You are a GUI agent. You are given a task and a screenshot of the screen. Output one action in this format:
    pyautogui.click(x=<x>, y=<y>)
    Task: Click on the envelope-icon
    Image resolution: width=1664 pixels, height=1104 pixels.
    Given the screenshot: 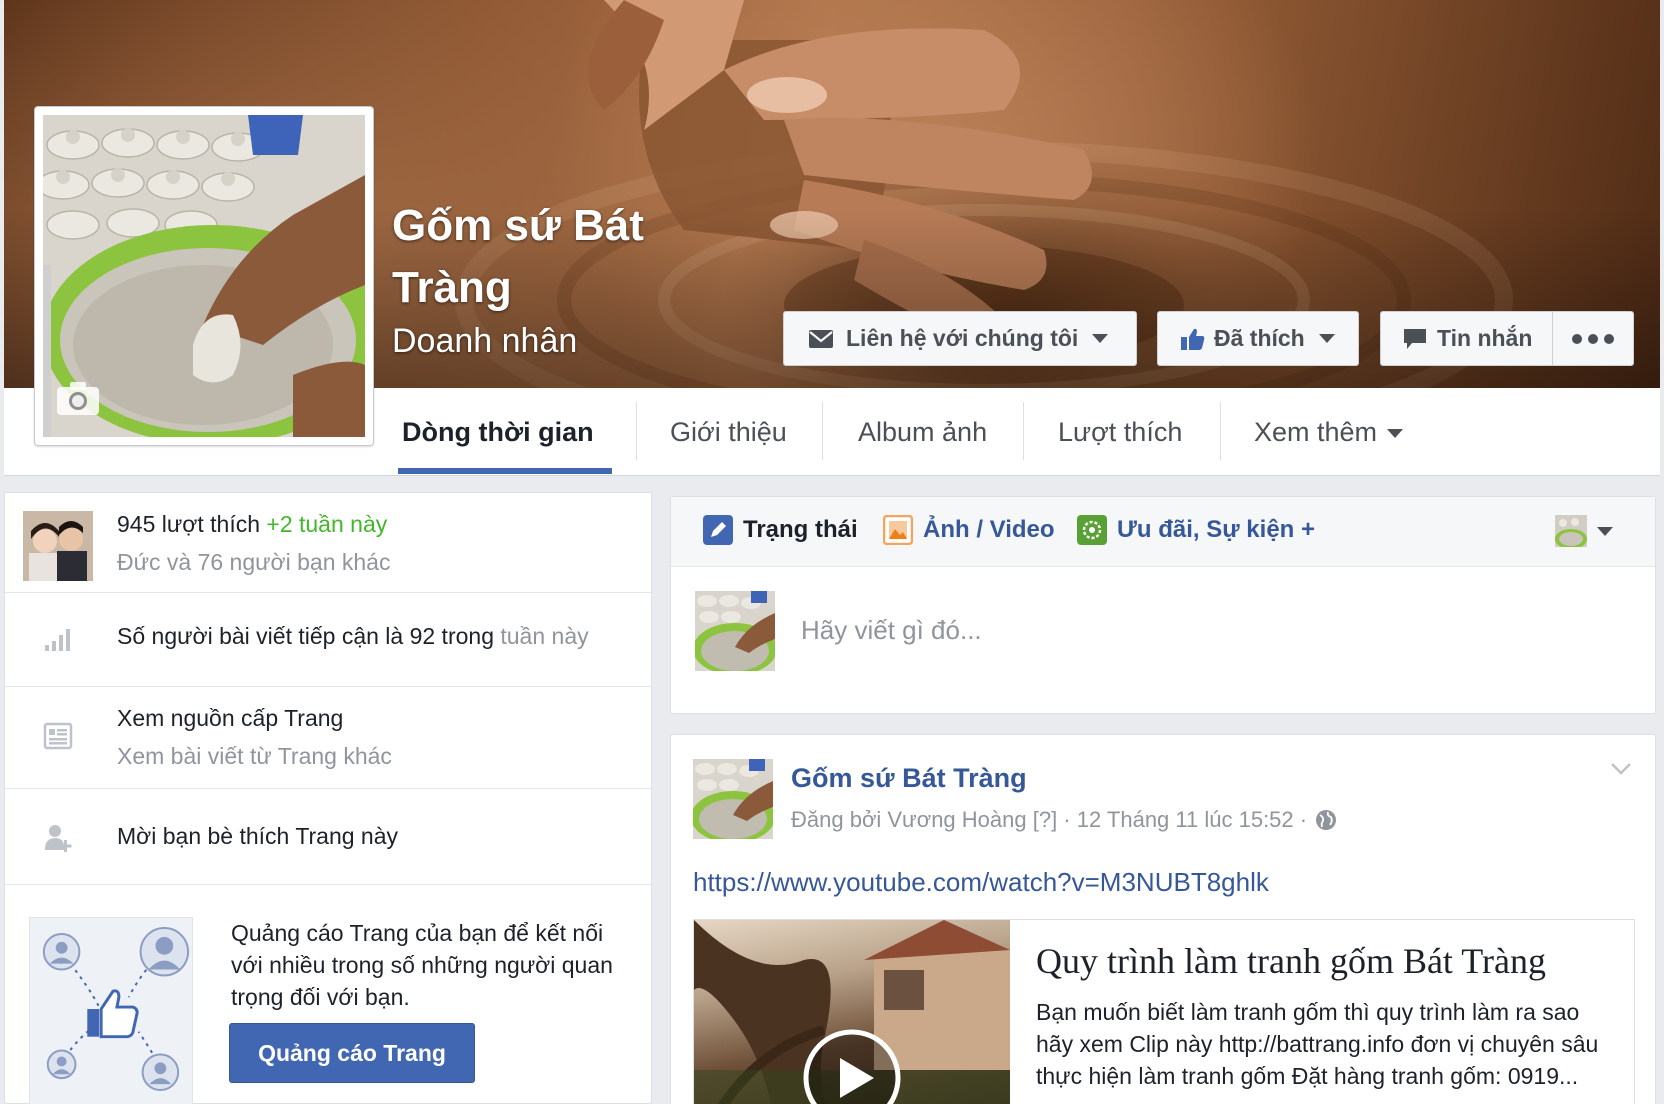 What is the action you would take?
    pyautogui.click(x=821, y=338)
    